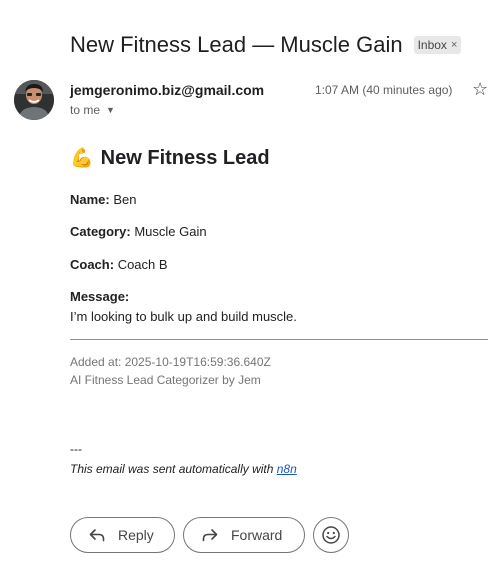 The width and height of the screenshot is (488, 578). I want to click on email-subject: New Fitness Lead — Muscle Gain, so click(236, 44).